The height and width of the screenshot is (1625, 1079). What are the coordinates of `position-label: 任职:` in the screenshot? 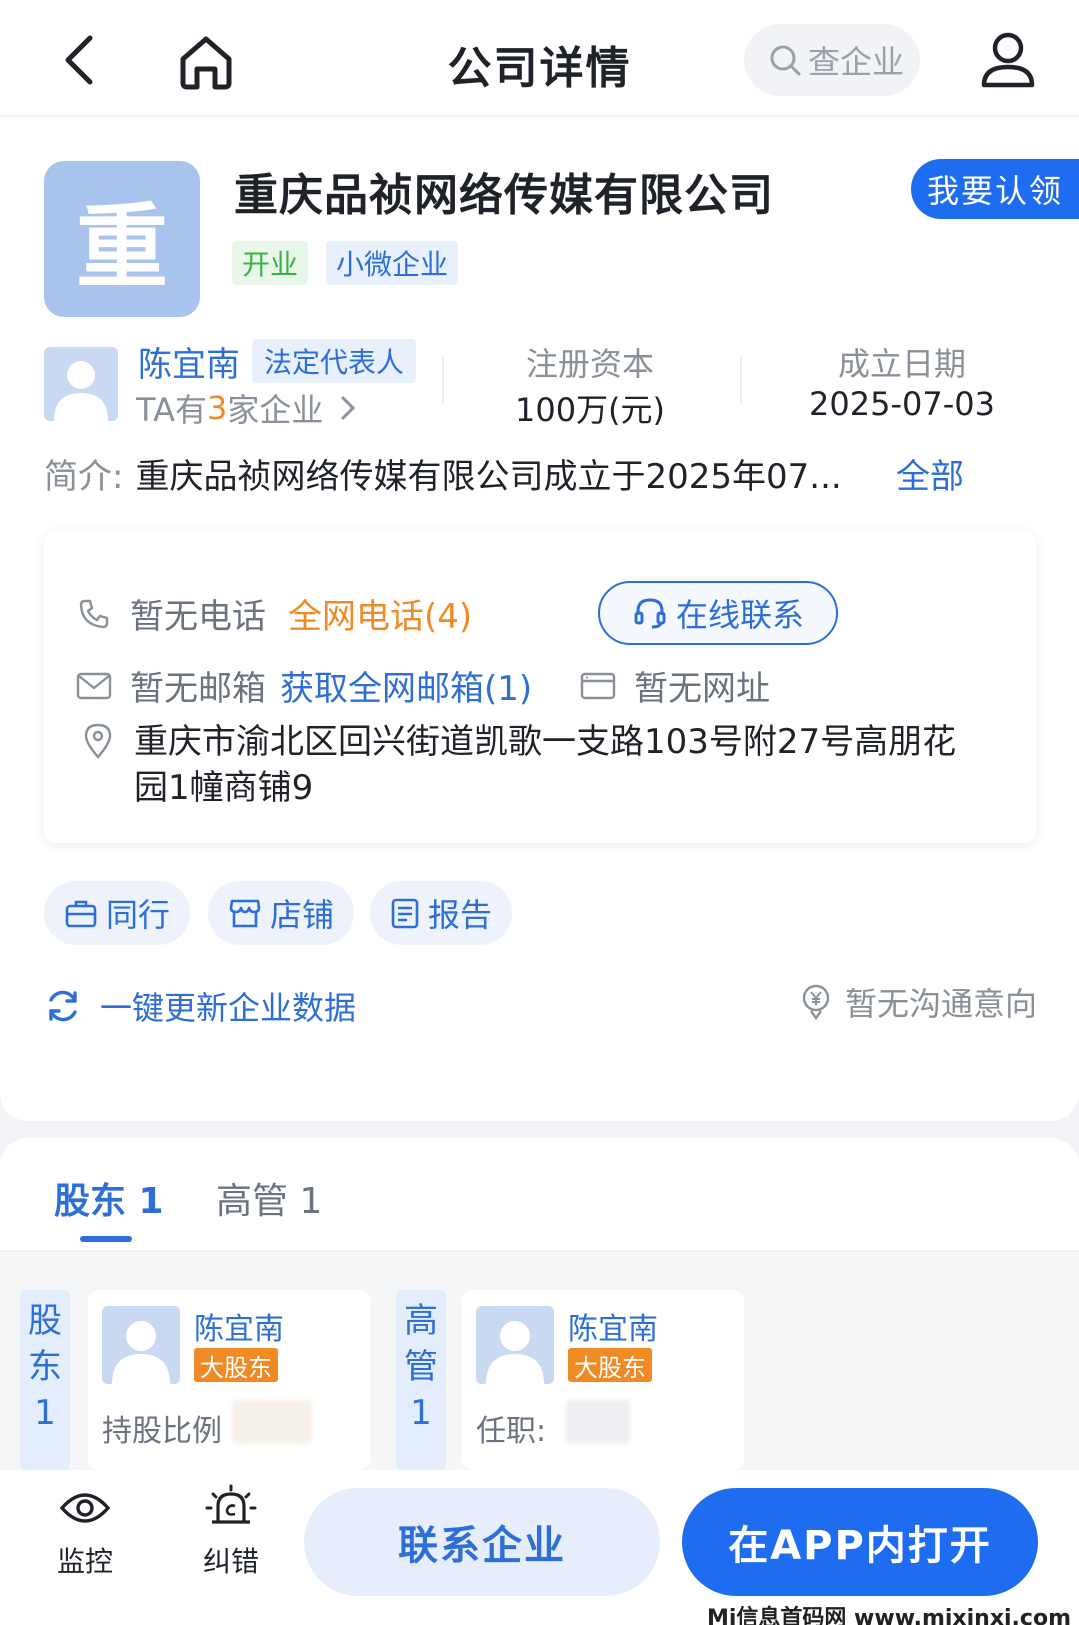 It's located at (511, 1431).